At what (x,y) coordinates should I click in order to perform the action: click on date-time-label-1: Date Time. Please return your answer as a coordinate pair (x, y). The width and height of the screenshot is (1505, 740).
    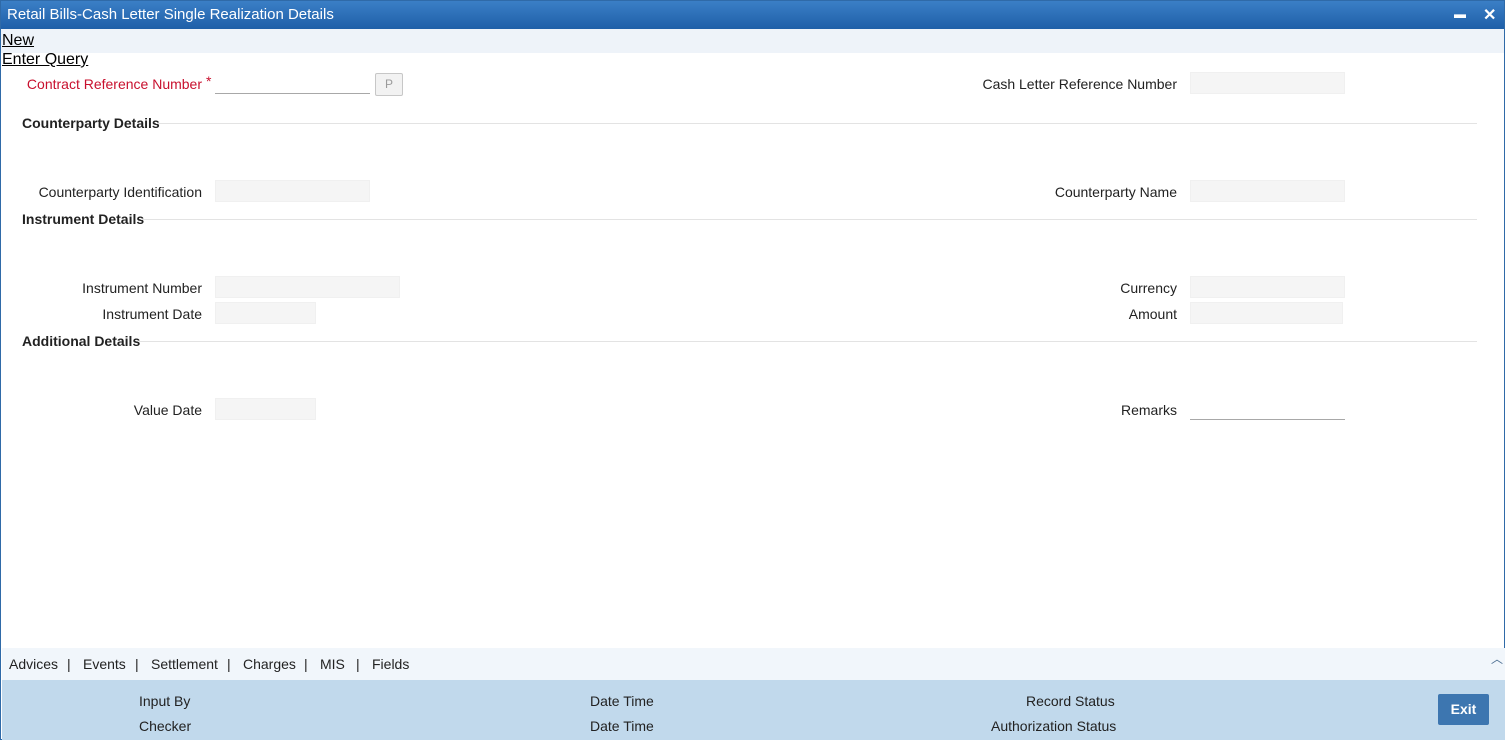
    Looking at the image, I should click on (622, 701).